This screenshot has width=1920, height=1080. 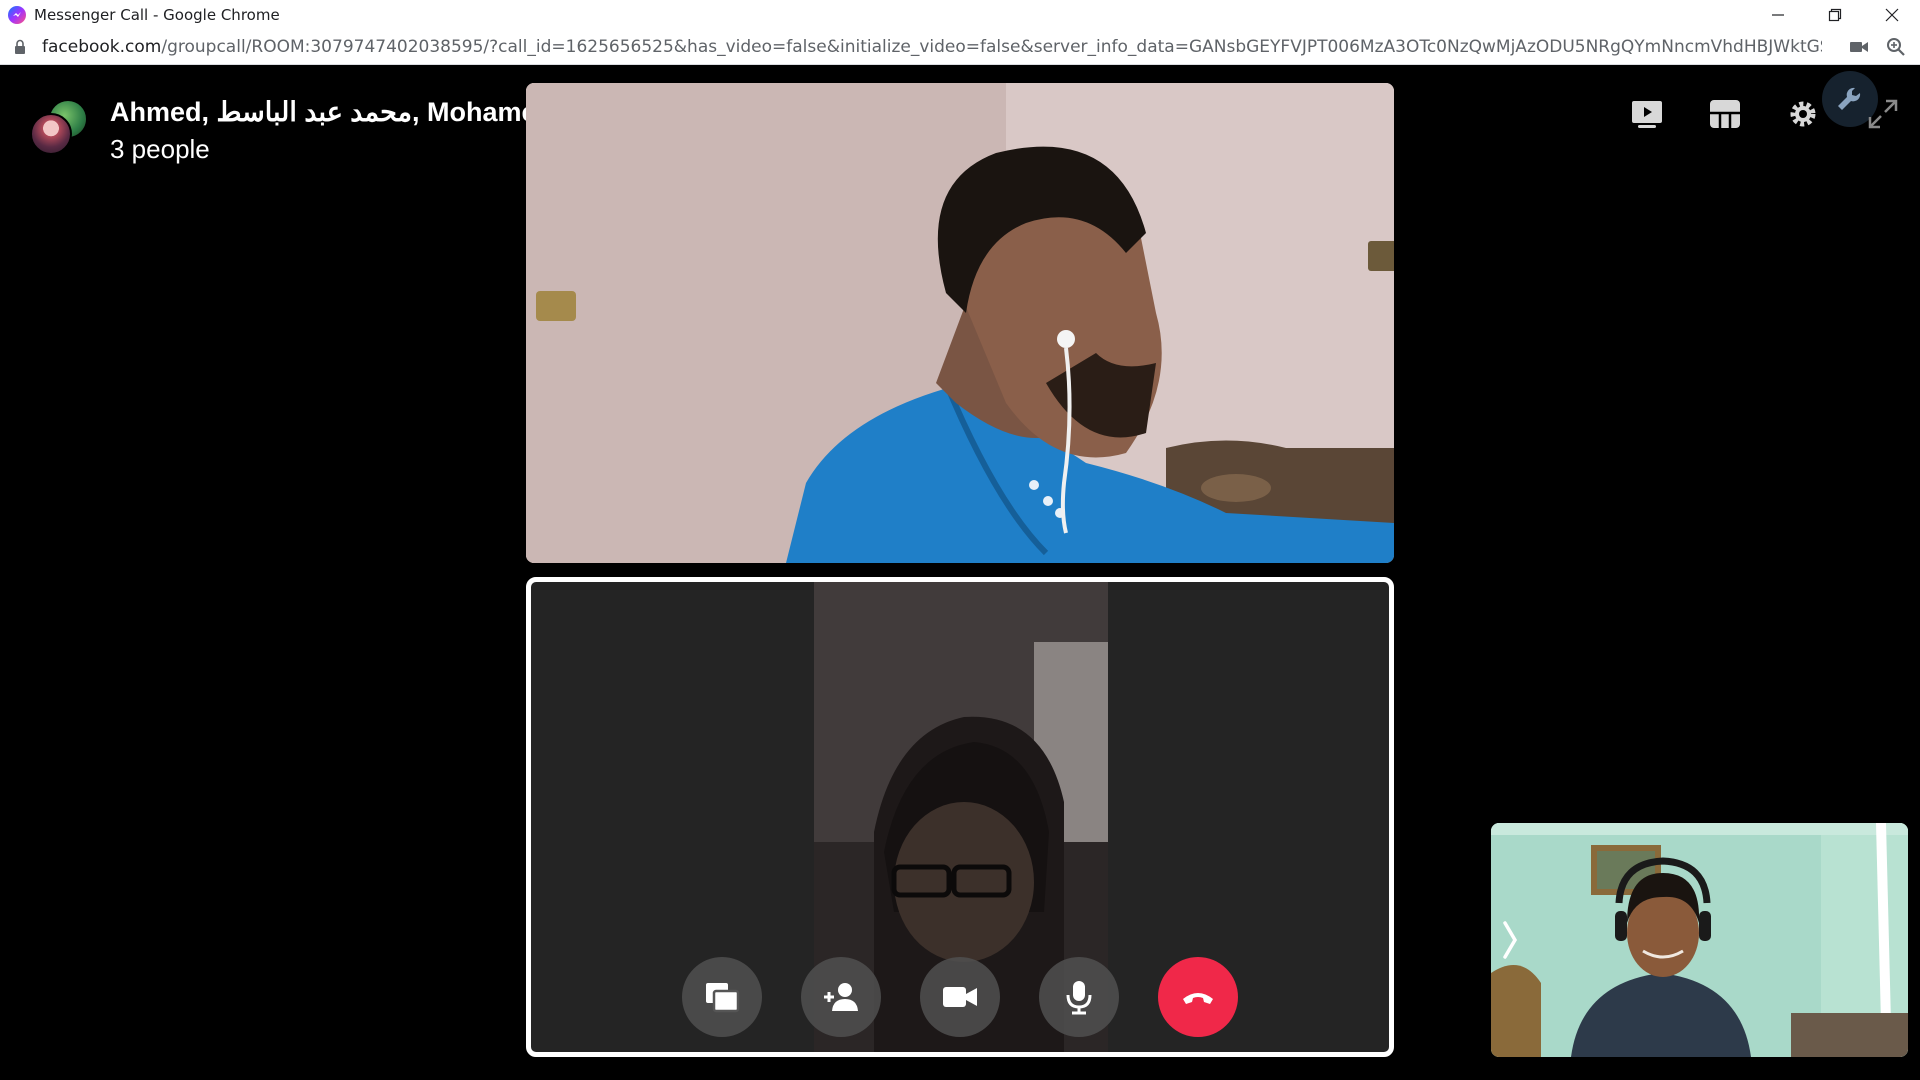 I want to click on expand-icon, so click(x=1883, y=114).